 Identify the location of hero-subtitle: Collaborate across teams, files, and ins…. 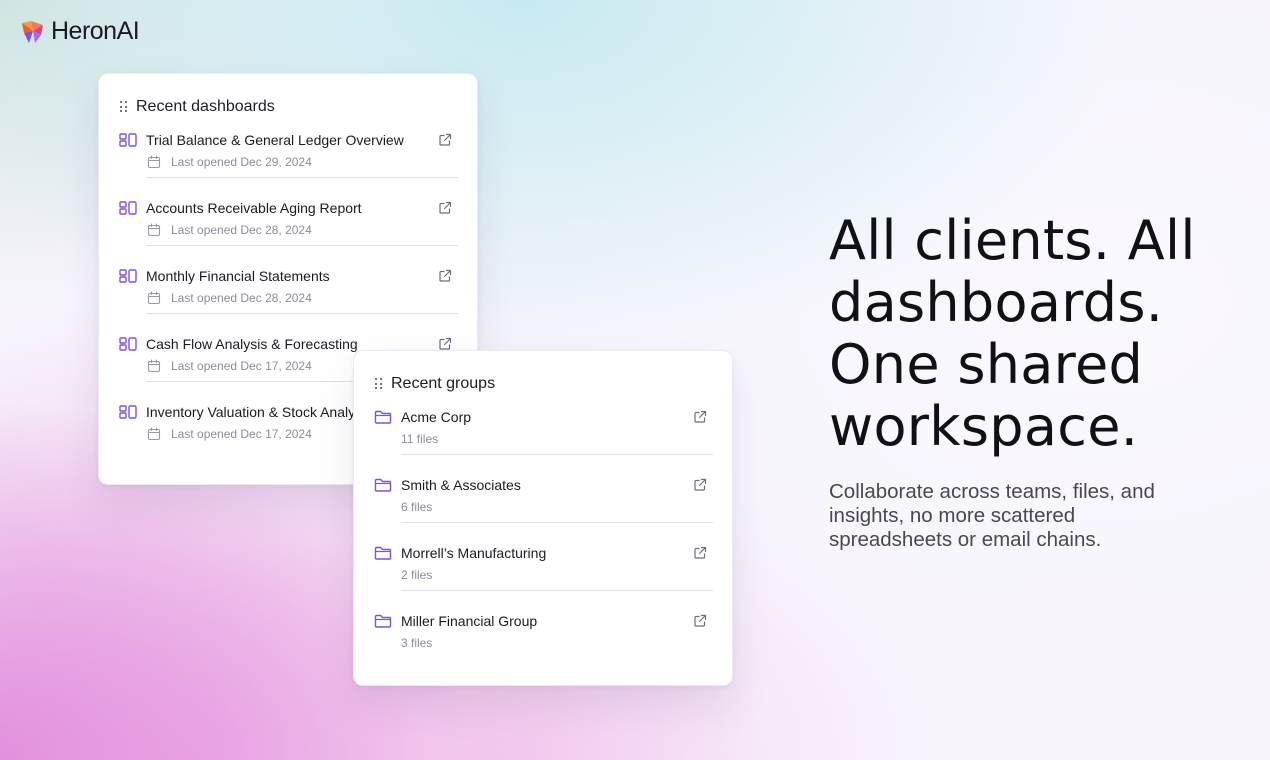
(1039, 516).